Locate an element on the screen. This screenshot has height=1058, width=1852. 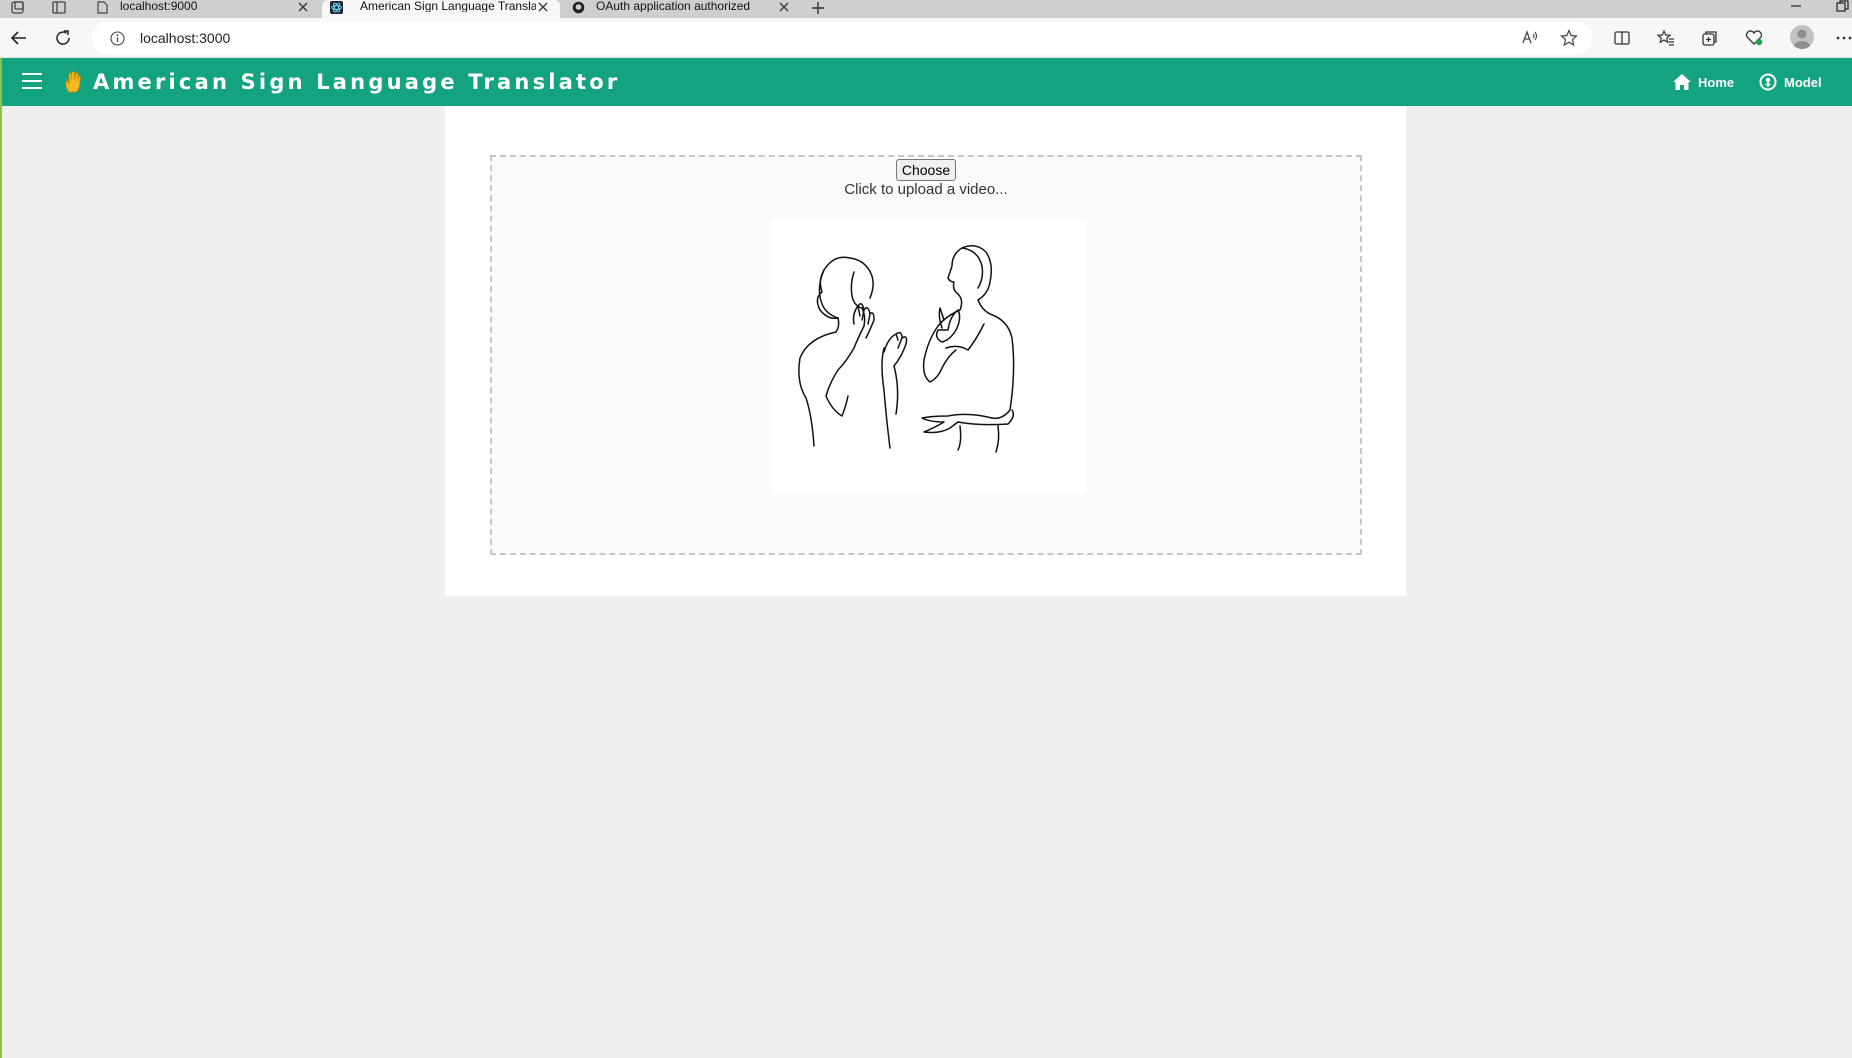
tab-oauth-application-authorized: OAuth application authorized is located at coordinates (682, 9).